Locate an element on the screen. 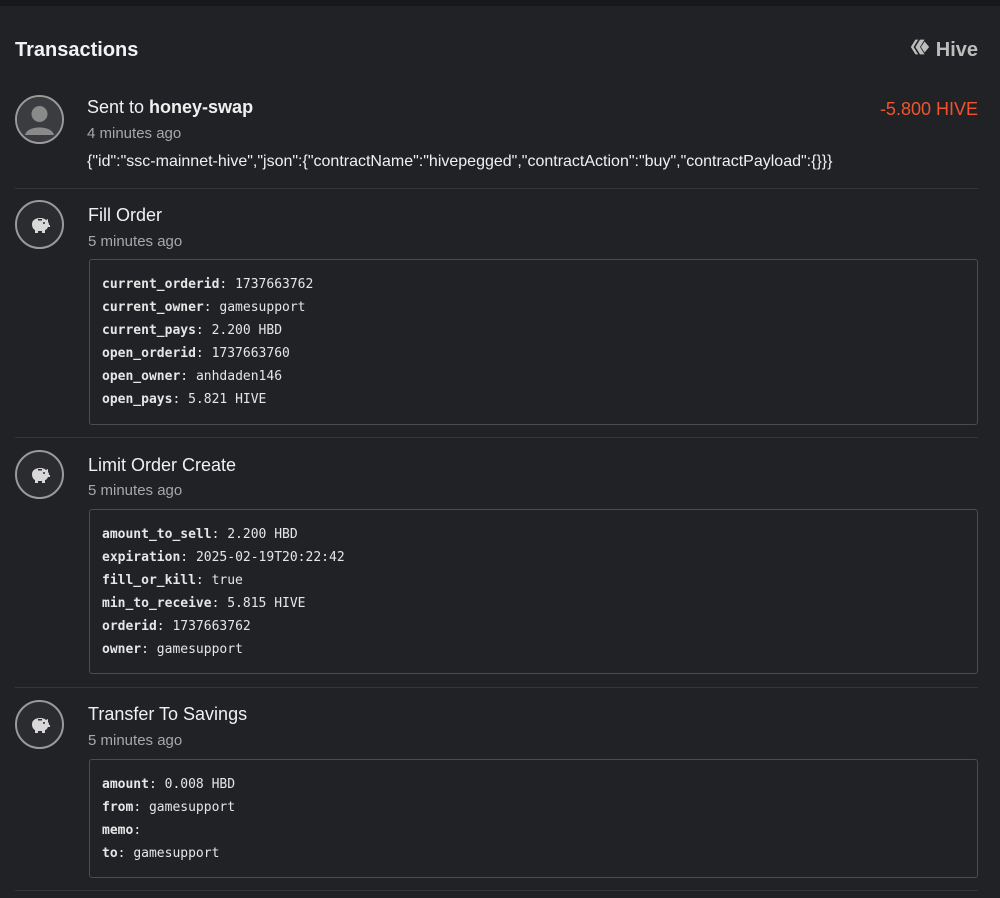  detail-row: fill_or_kill: true is located at coordinates (172, 580).